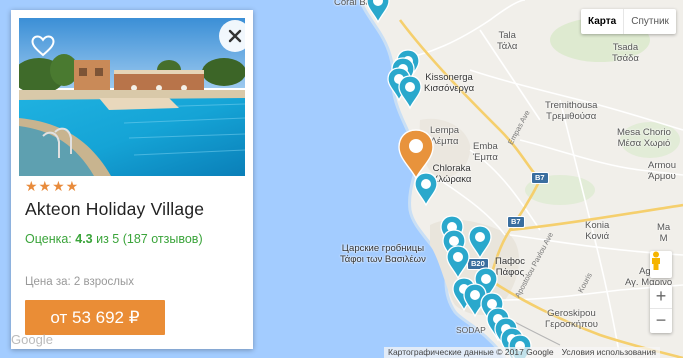 This screenshot has height=358, width=683. I want to click on road-badge-b20: B20, so click(478, 264).